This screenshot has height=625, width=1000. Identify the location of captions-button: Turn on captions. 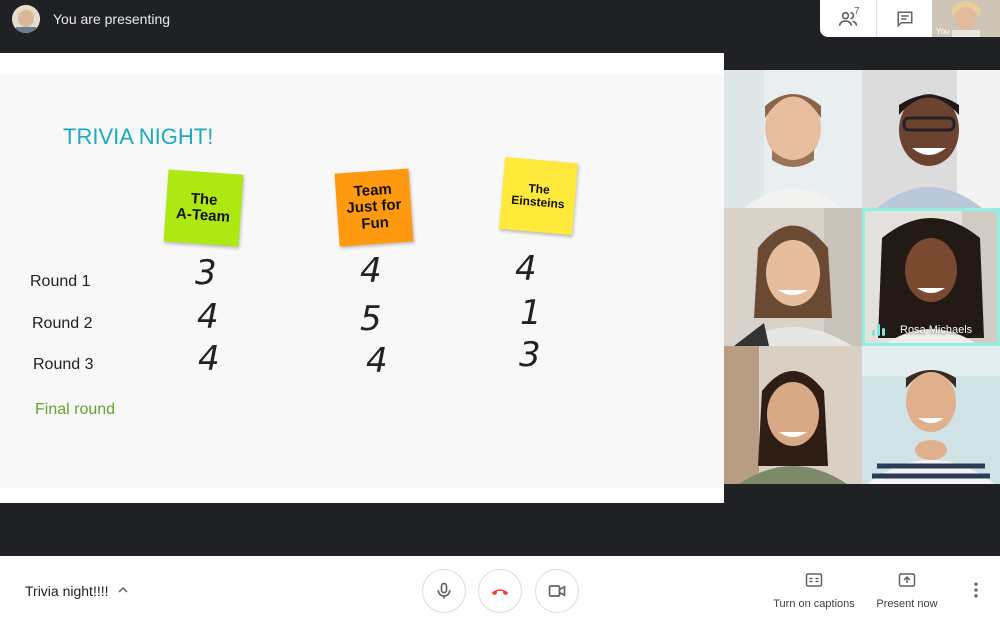
(814, 591).